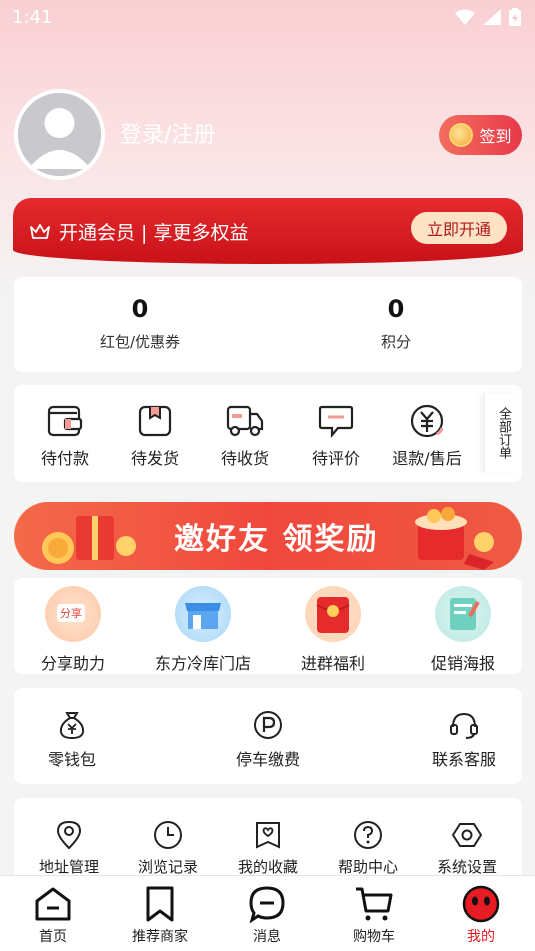 Image resolution: width=535 pixels, height=951 pixels. I want to click on tab-label: 消息, so click(267, 937).